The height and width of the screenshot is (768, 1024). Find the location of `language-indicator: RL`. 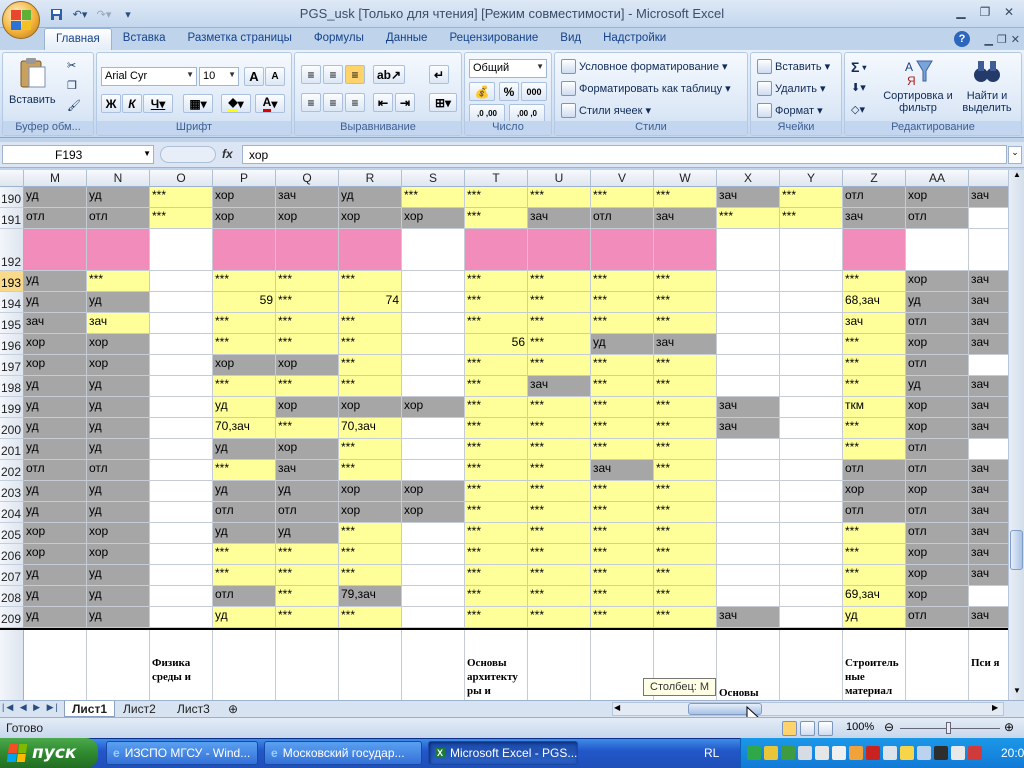

language-indicator: RL is located at coordinates (711, 753).